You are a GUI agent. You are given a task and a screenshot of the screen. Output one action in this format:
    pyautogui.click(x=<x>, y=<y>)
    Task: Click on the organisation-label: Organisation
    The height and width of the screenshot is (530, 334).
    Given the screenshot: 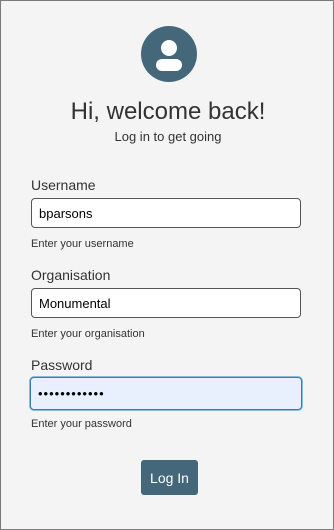 What is the action you would take?
    pyautogui.click(x=71, y=275)
    